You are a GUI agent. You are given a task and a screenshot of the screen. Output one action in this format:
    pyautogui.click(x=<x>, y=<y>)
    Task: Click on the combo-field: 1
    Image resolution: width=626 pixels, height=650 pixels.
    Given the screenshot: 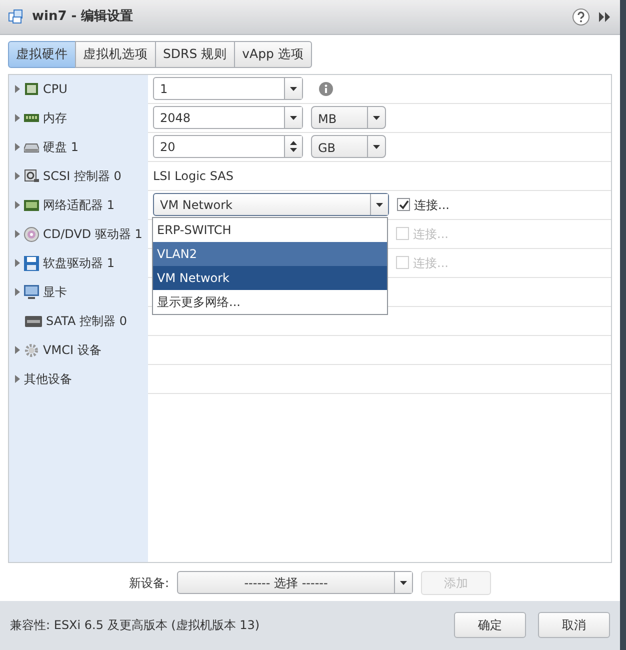 What is the action you would take?
    pyautogui.click(x=228, y=88)
    